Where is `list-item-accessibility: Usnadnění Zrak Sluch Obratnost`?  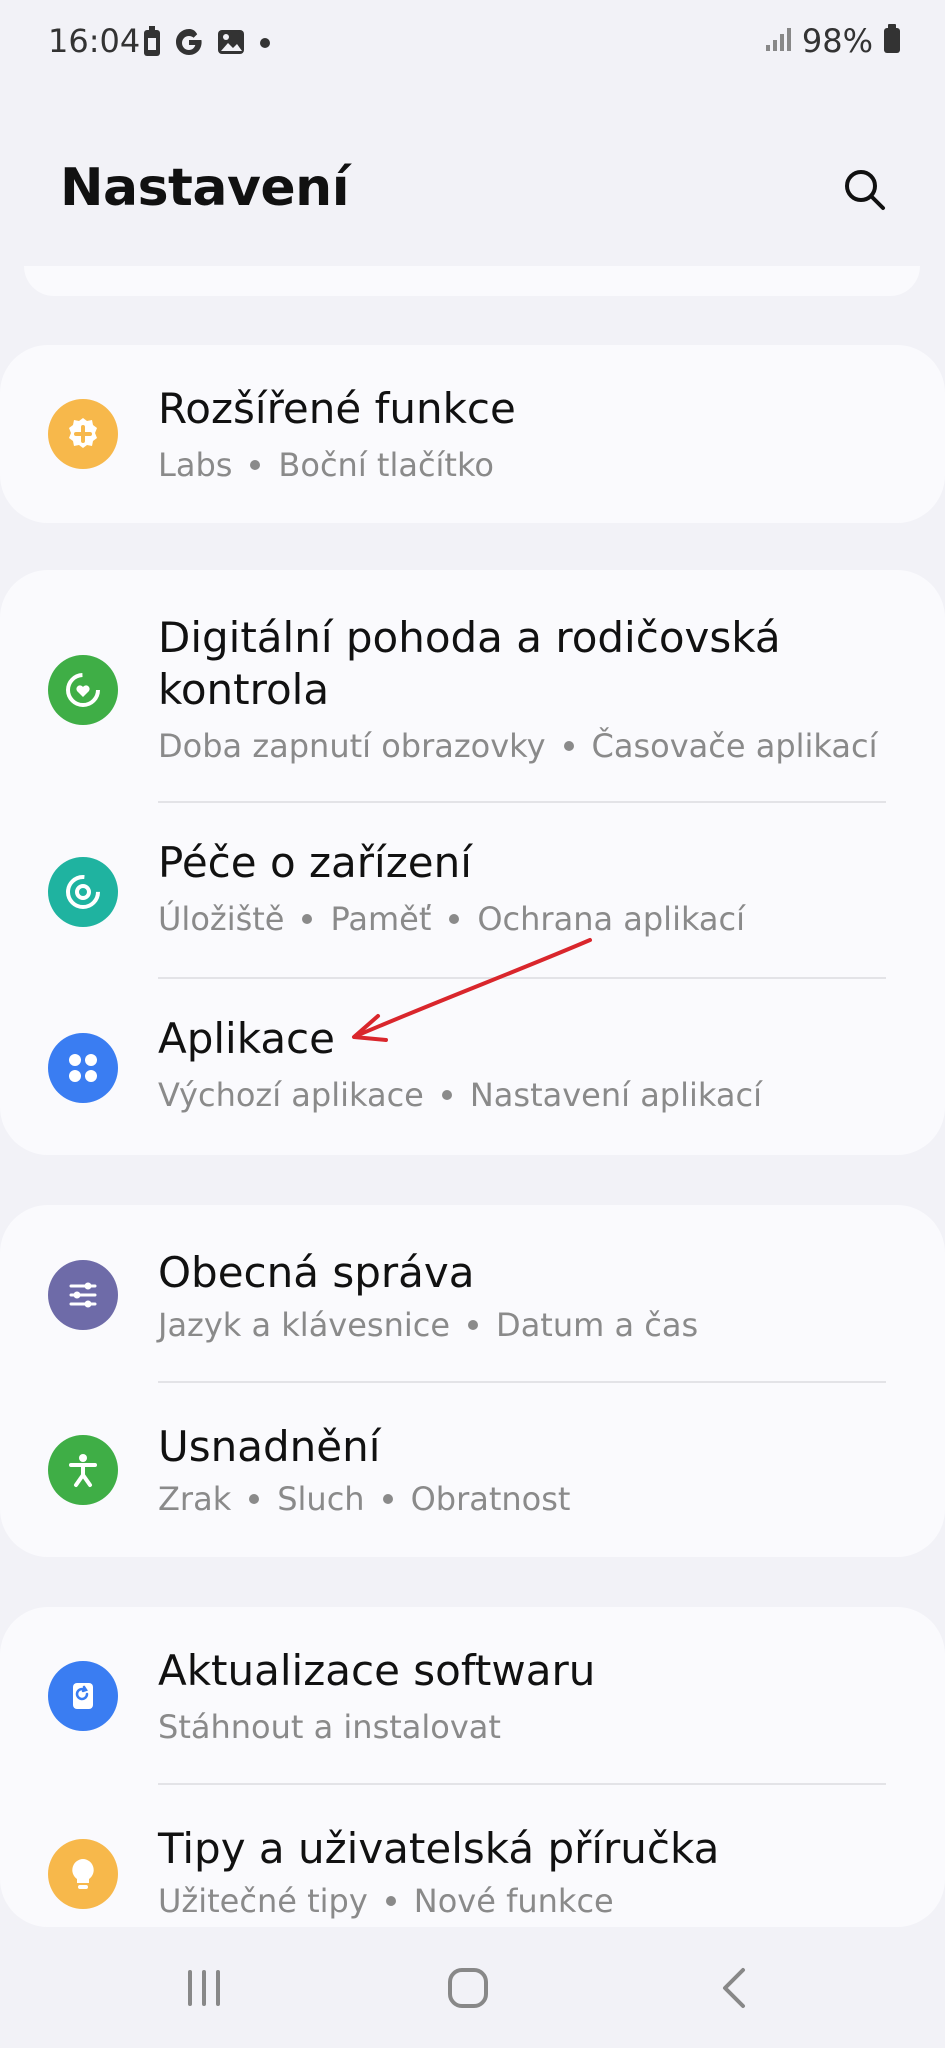 list-item-accessibility: Usnadnění Zrak Sluch Obratnost is located at coordinates (472, 1470).